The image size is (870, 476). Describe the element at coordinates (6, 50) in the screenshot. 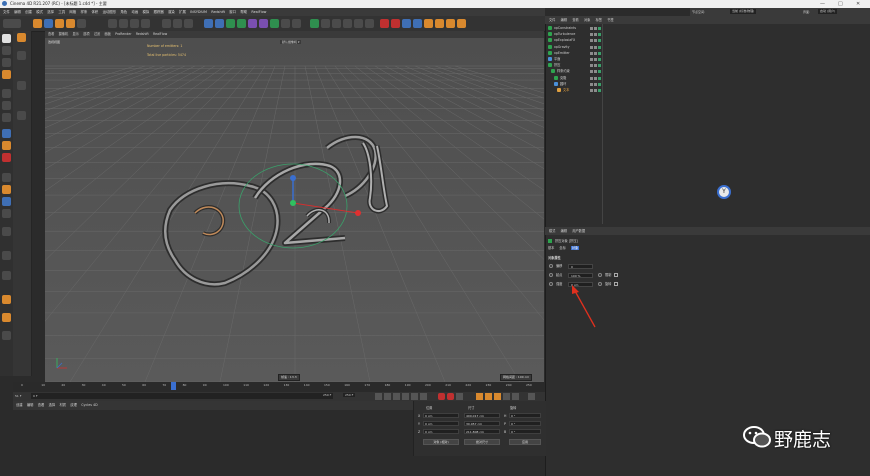

I see `model-mode-icon` at that location.